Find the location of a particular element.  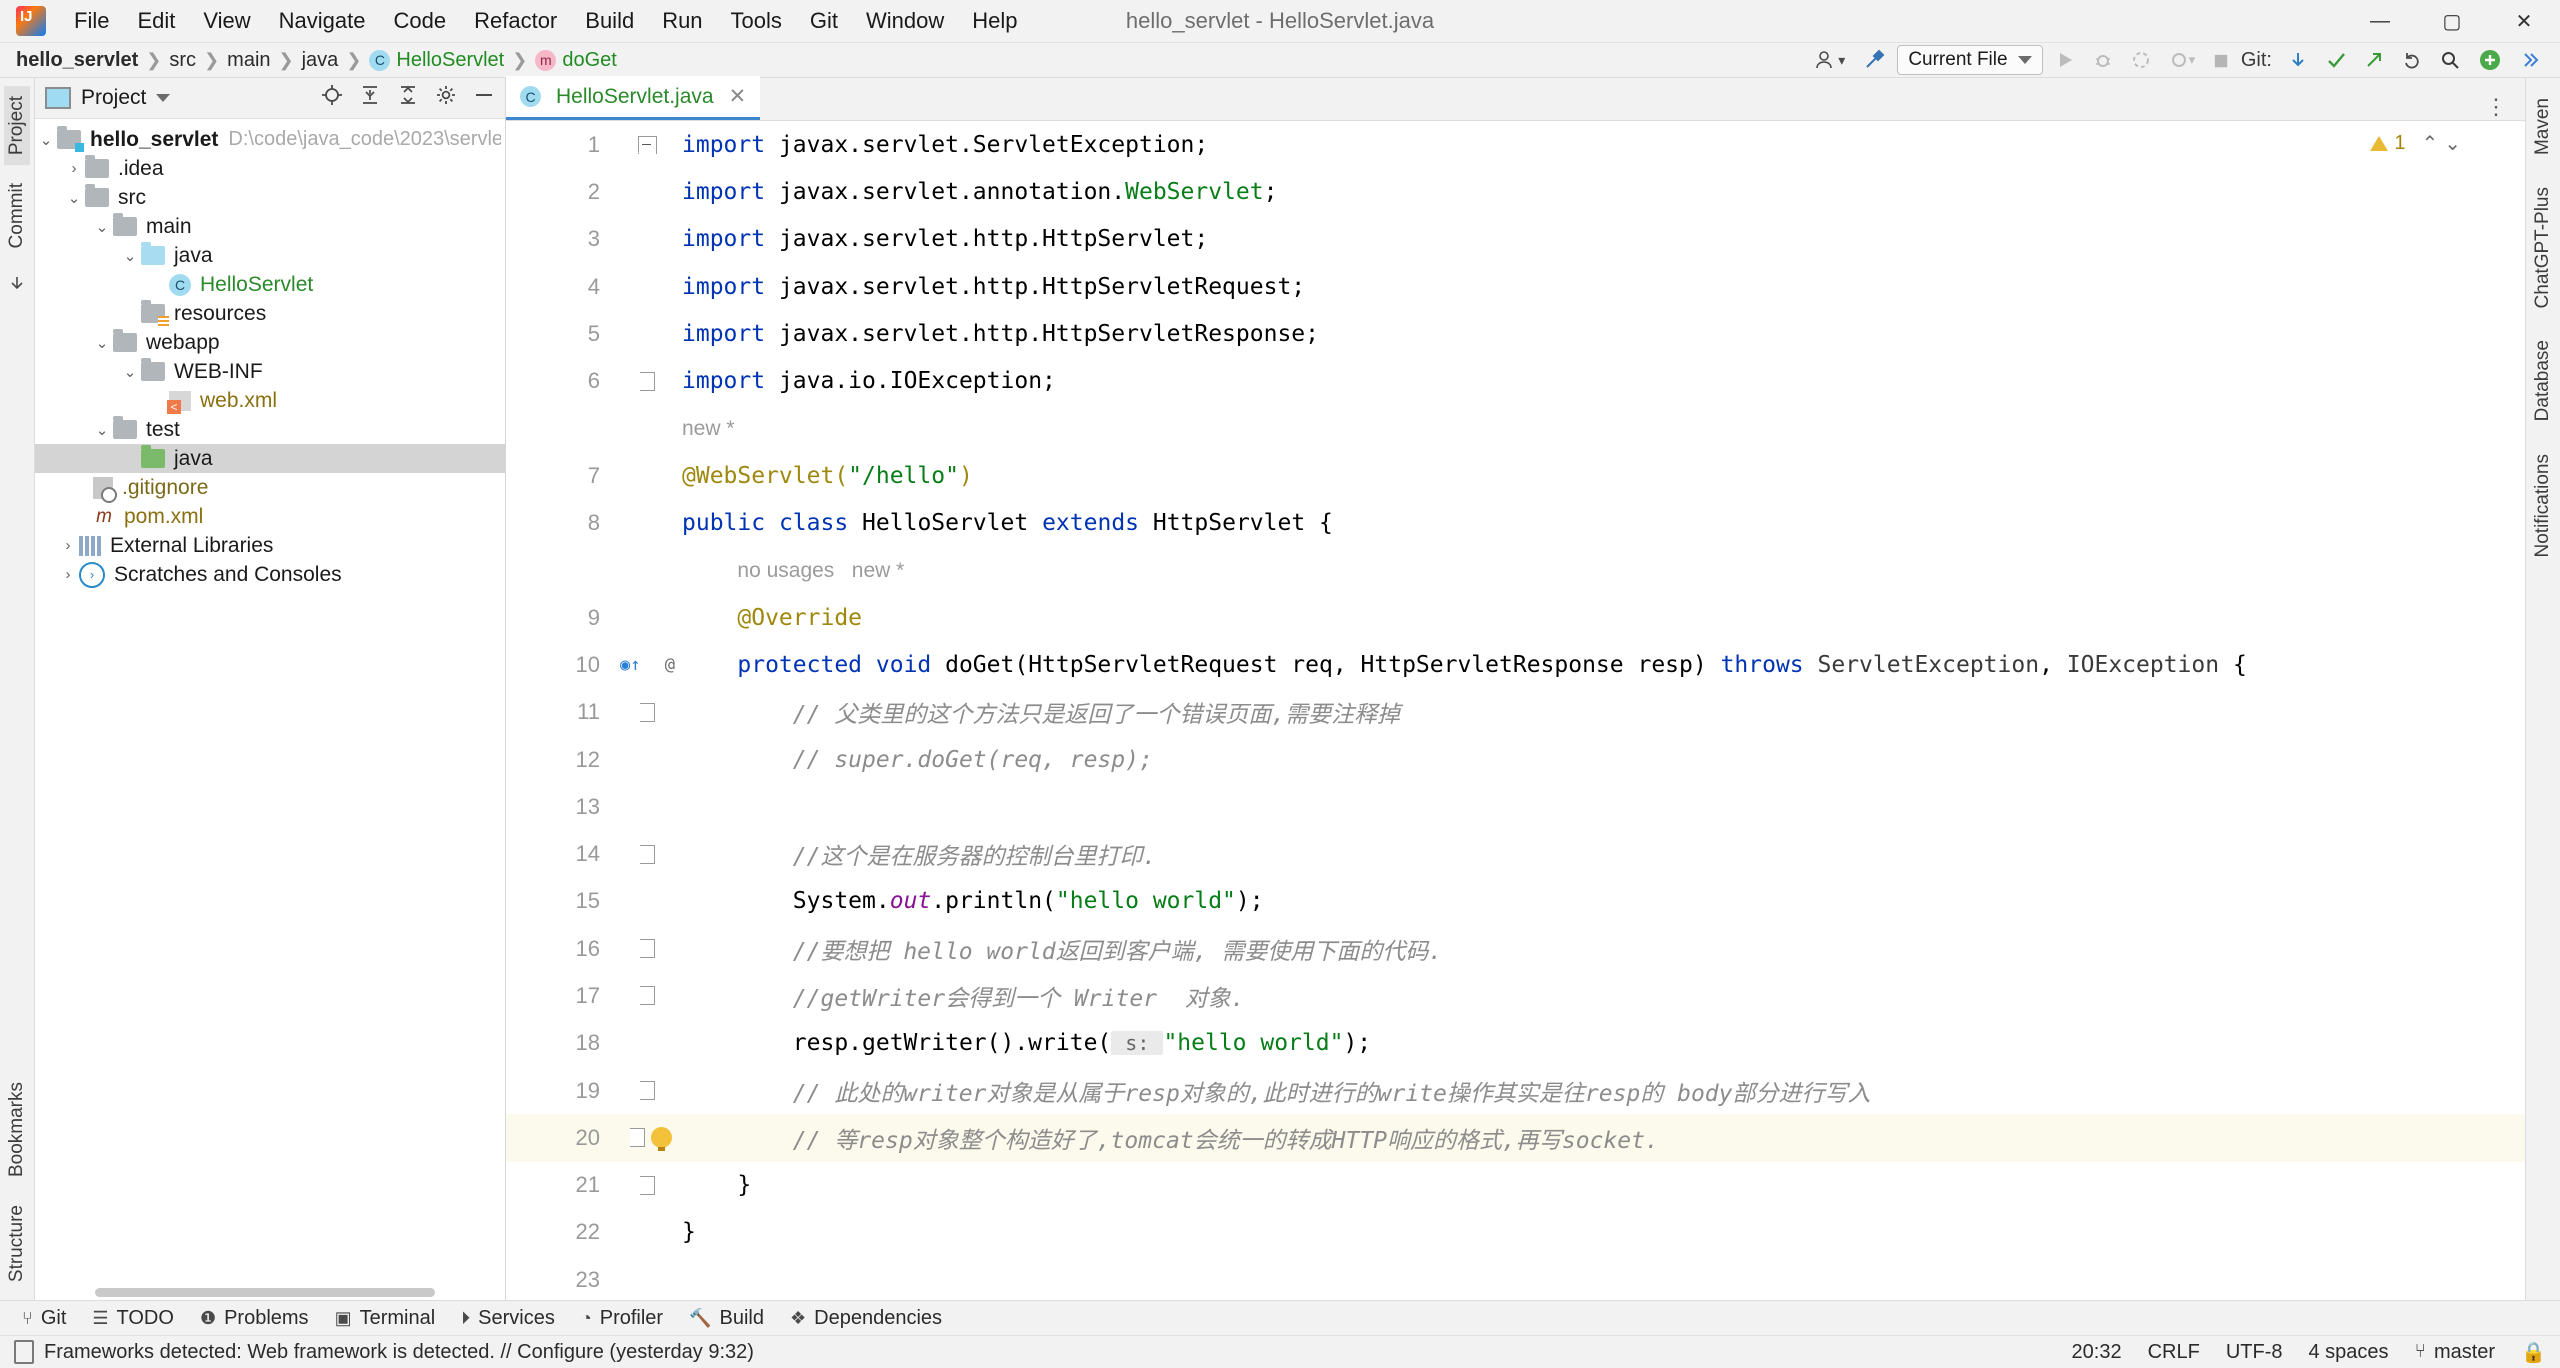

tool-window-bookmarks: Bookmarks is located at coordinates (17, 1129).